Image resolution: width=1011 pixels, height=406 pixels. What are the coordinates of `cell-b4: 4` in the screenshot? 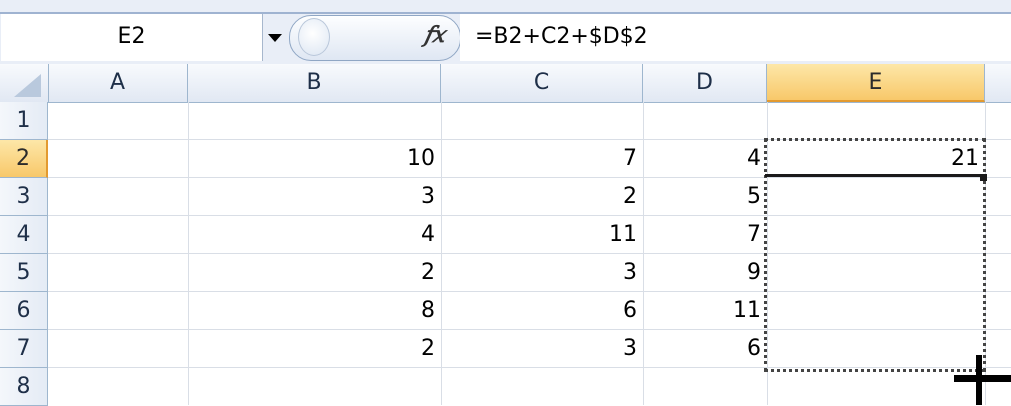 It's located at (314, 235).